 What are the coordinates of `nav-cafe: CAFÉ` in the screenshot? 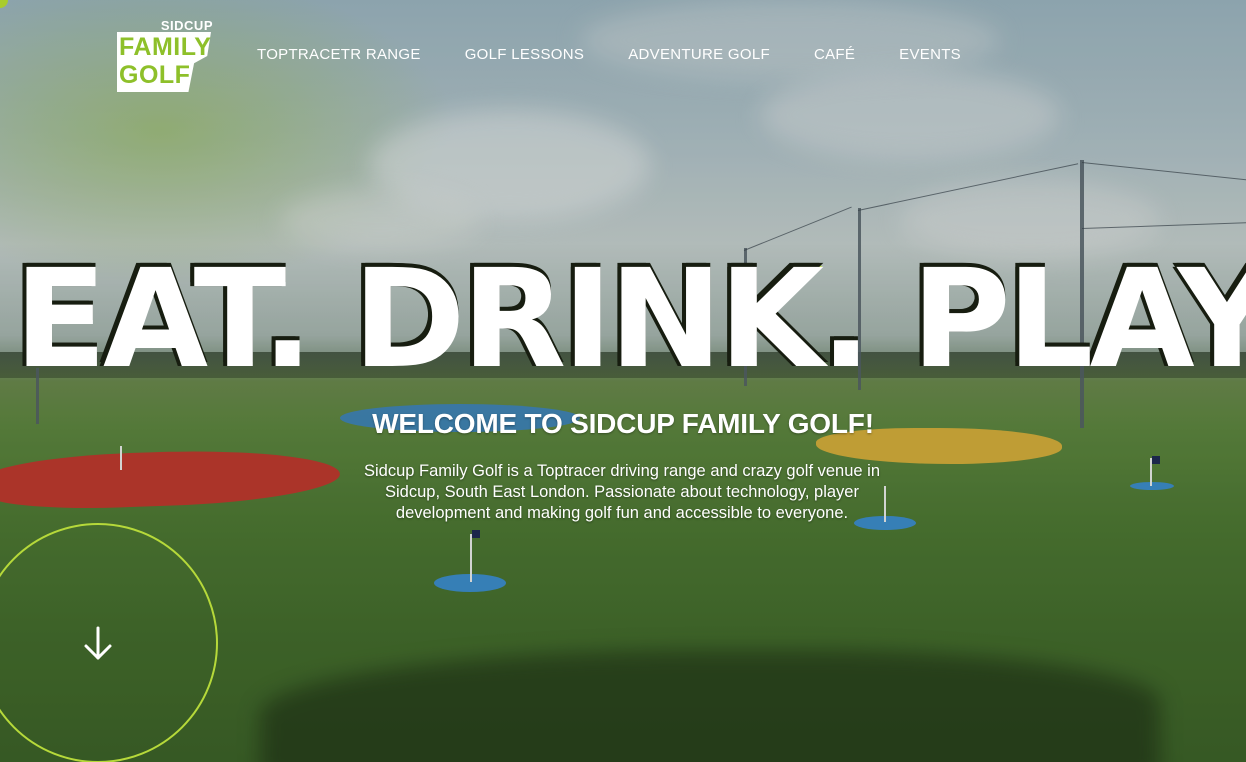 It's located at (834, 54).